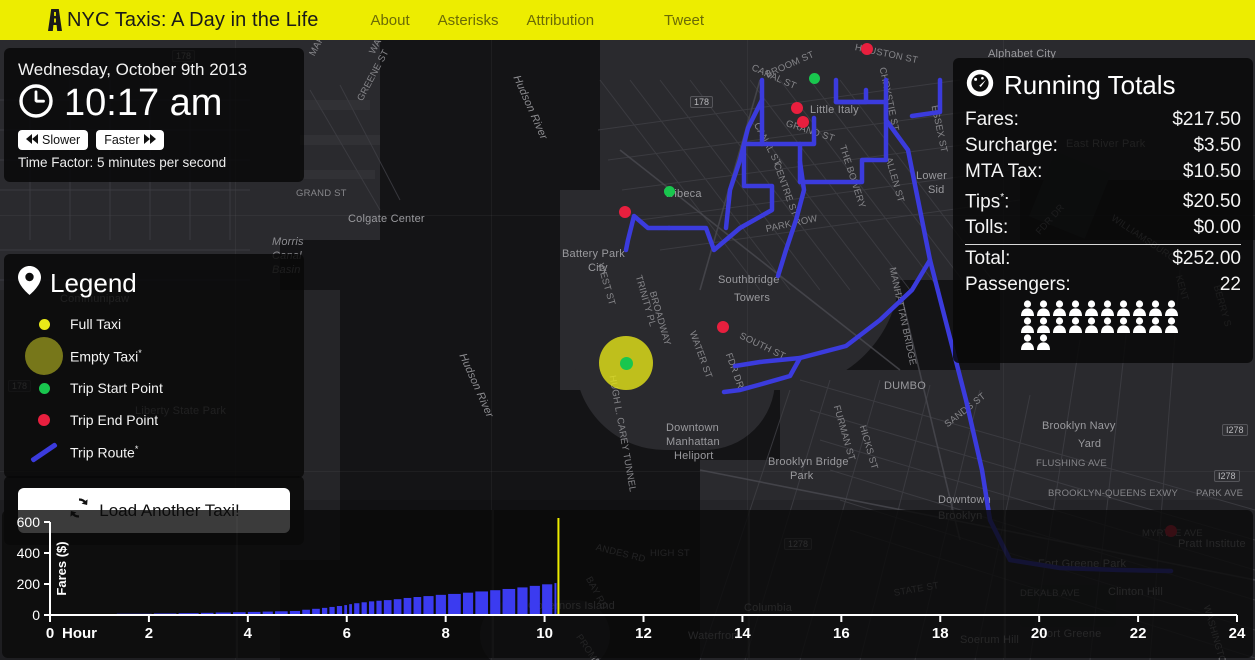 Image resolution: width=1255 pixels, height=660 pixels. I want to click on legend-item-label: Trip Route*, so click(104, 452).